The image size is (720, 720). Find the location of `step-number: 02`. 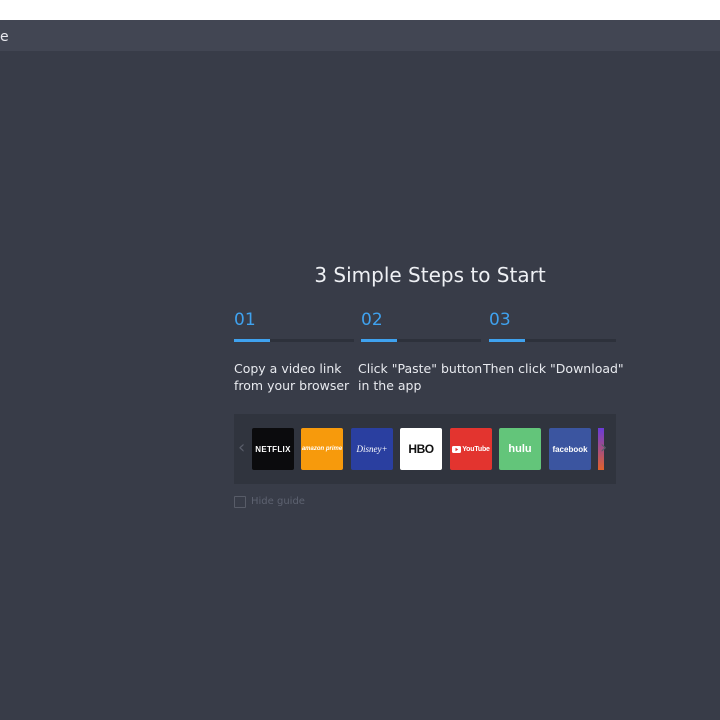

step-number: 02 is located at coordinates (372, 320).